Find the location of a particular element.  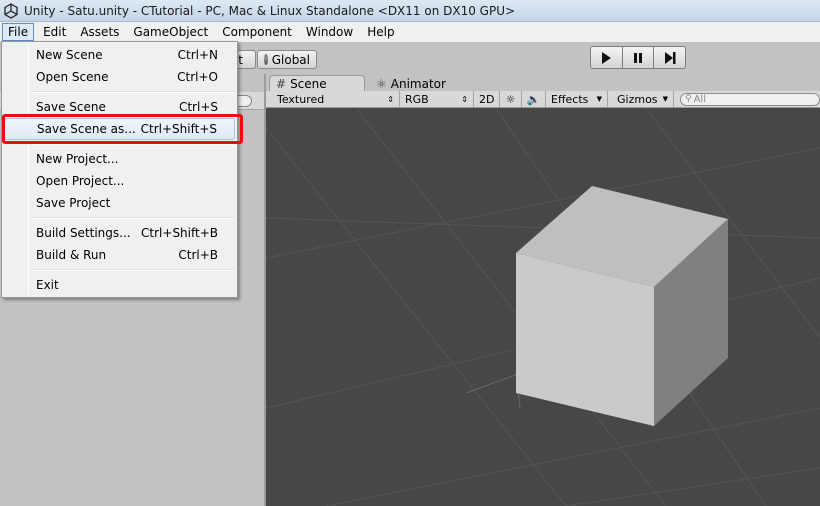

tab-scene: # Scene is located at coordinates (317, 83).